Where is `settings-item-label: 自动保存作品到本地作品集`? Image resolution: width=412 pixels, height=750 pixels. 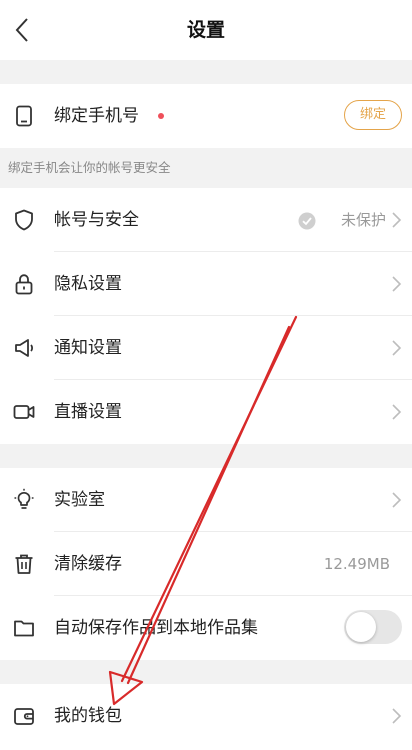
settings-item-label: 自动保存作品到本地作品集 is located at coordinates (156, 628).